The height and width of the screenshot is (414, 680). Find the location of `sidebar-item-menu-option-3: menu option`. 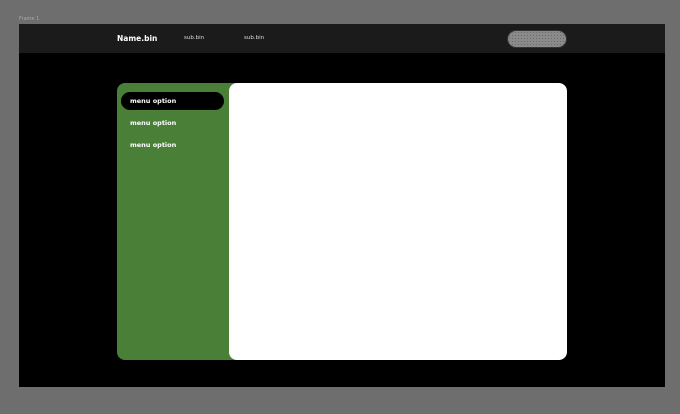

sidebar-item-menu-option-3: menu option is located at coordinates (172, 145).